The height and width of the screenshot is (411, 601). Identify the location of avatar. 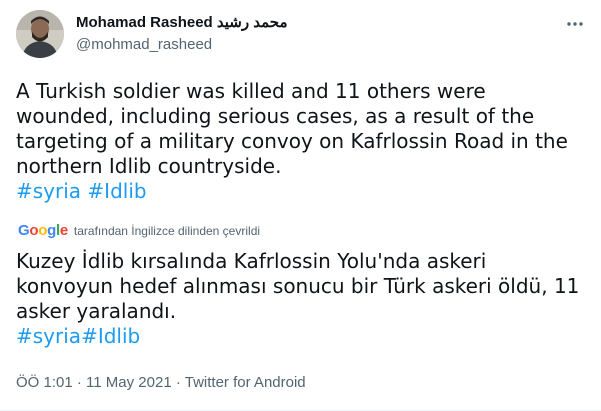
(40, 34).